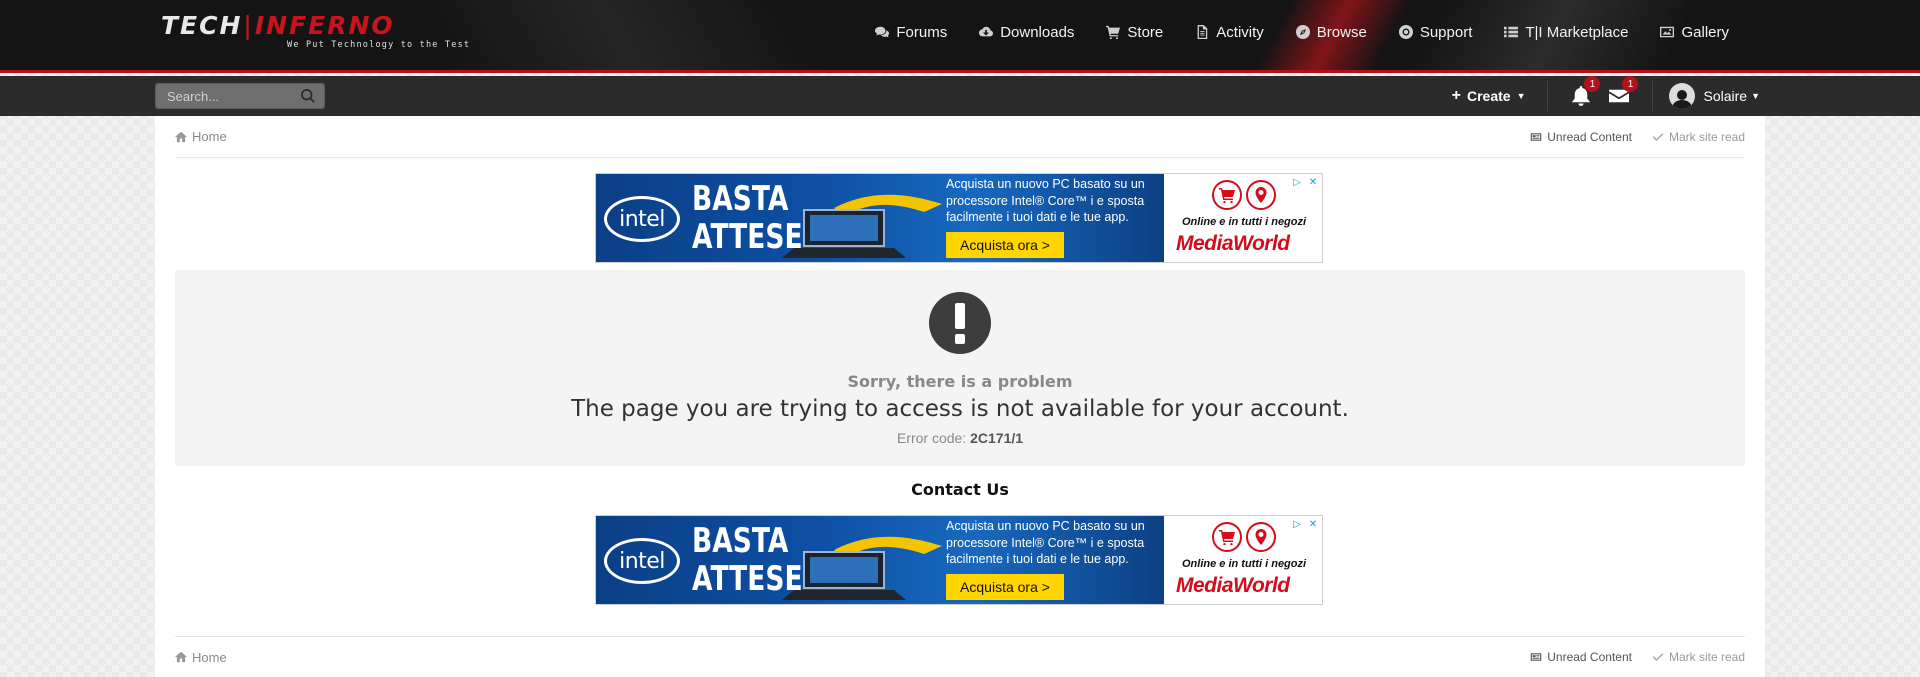 The width and height of the screenshot is (1920, 677). Describe the element at coordinates (1630, 84) in the screenshot. I see `messages-badge: 1` at that location.